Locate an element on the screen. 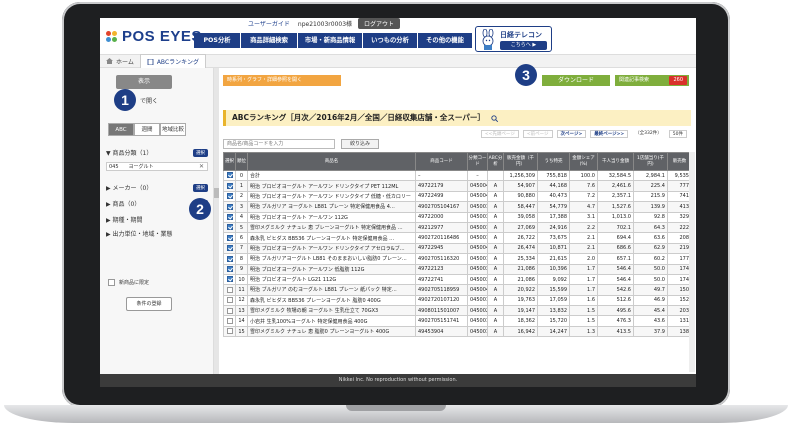 Image resolution: width=792 pixels, height=436 pixels. col-abc: ABC分析 is located at coordinates (495, 161).